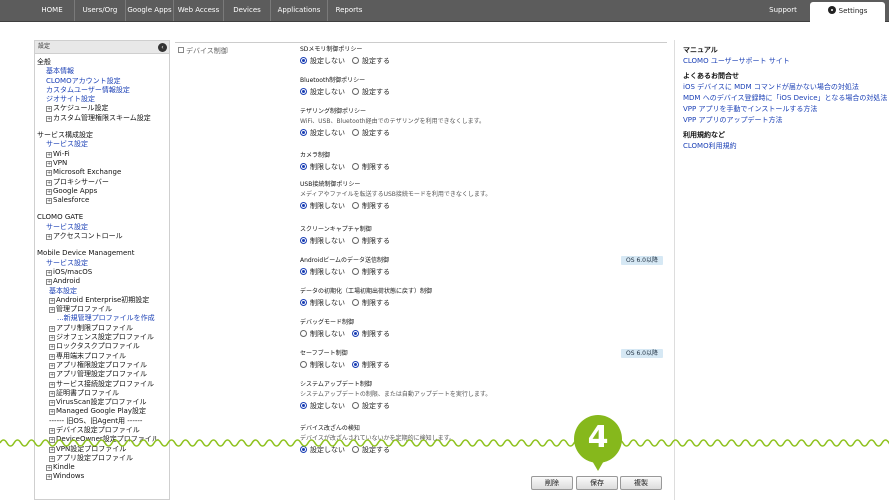 This screenshot has height=500, width=889. Describe the element at coordinates (103, 154) in the screenshot. I see `sidebar-item: + Wi-Fi` at that location.